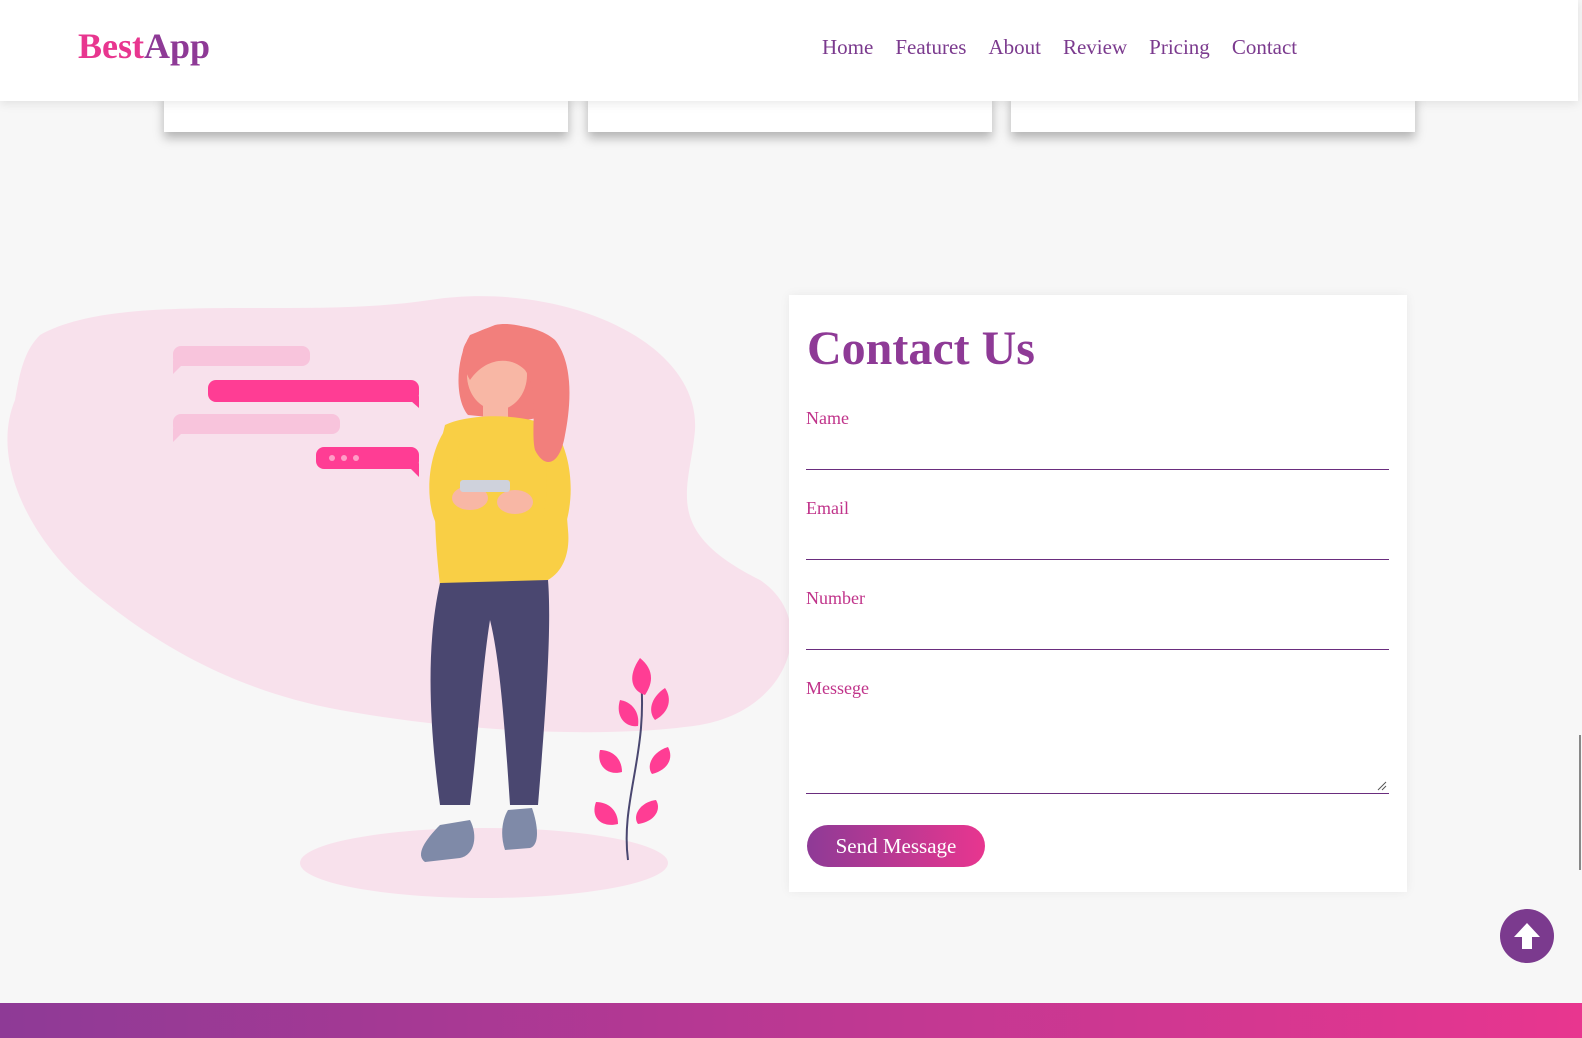 The image size is (1582, 1038). I want to click on message-textarea, so click(1097, 749).